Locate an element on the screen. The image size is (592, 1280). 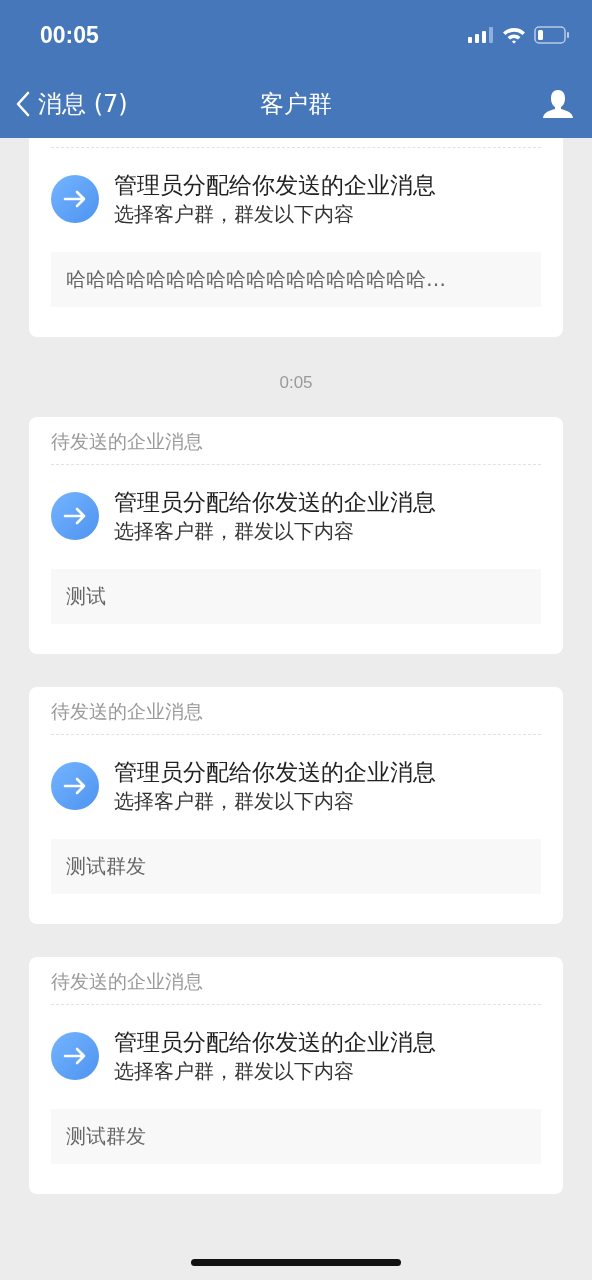
signal-icon is located at coordinates (481, 35).